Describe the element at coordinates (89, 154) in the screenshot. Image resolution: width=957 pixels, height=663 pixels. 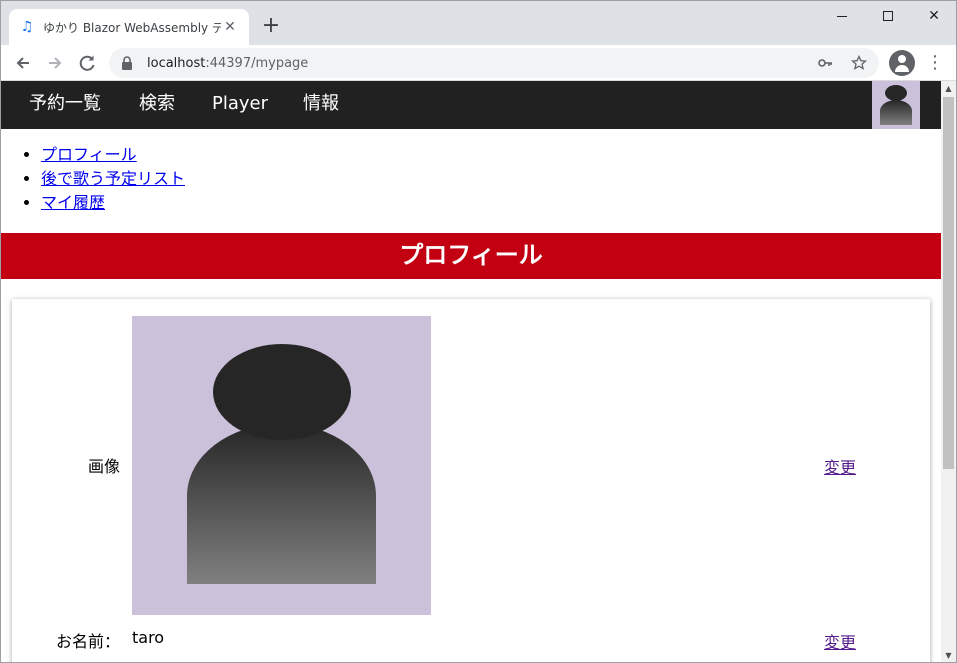
I see `link-profile: プロフィール` at that location.